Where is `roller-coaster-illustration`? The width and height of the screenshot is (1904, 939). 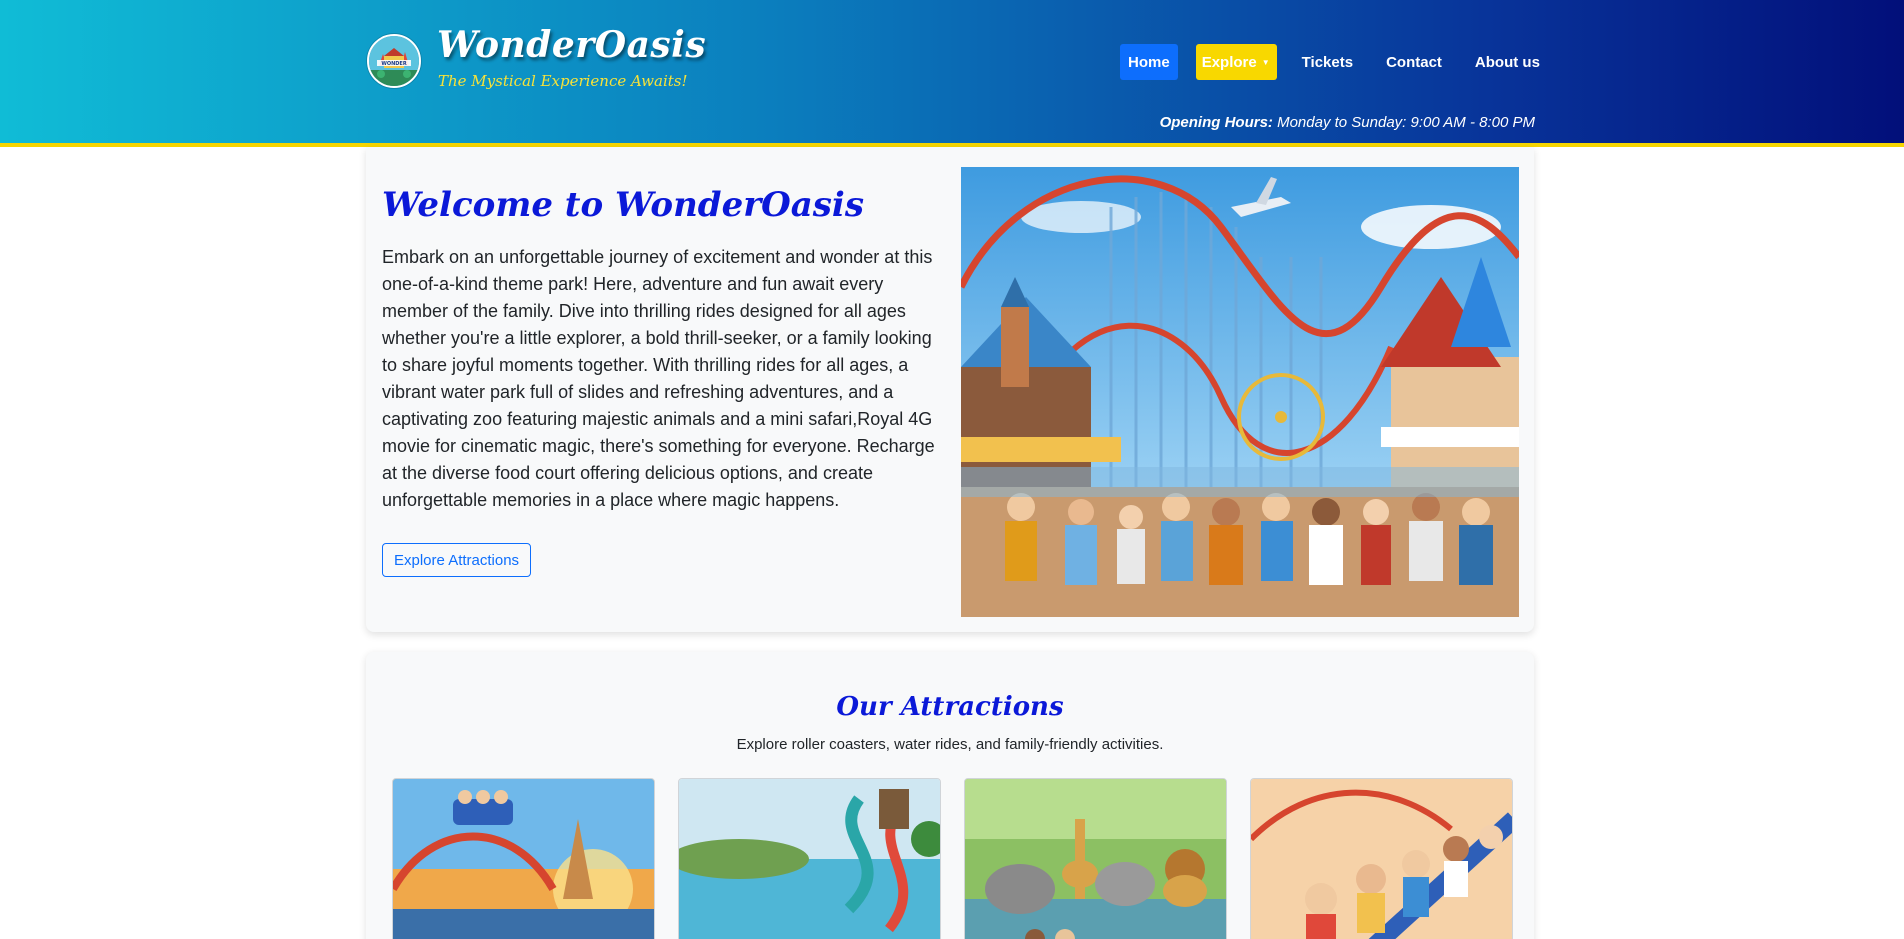
roller-coaster-illustration is located at coordinates (523, 859).